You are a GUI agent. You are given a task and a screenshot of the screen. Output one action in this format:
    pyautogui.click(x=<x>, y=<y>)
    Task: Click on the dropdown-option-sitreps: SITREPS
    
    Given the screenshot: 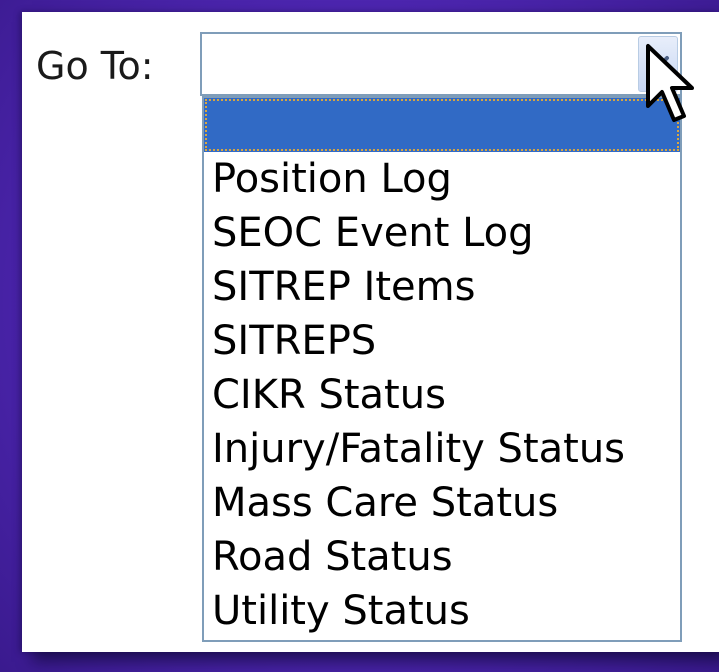 What is the action you would take?
    pyautogui.click(x=442, y=341)
    